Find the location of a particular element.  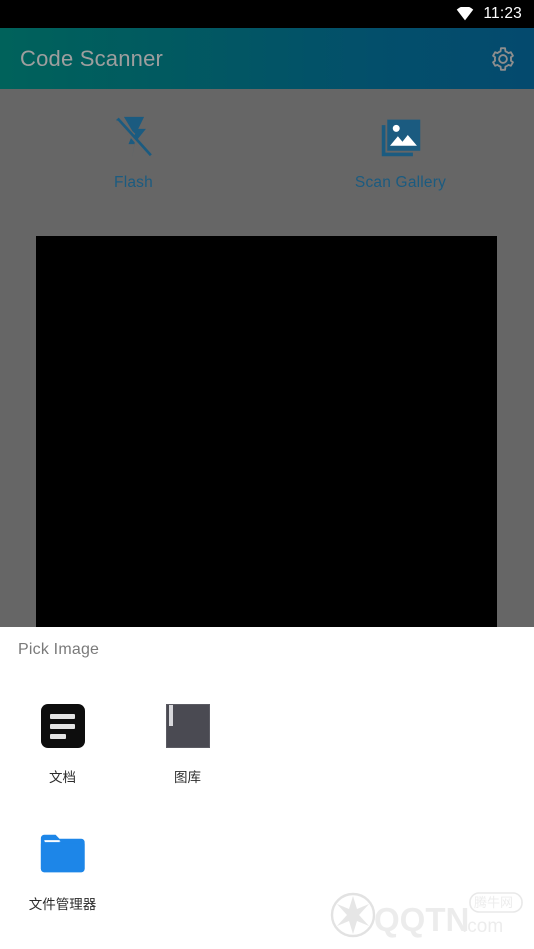

flash-label: Flash is located at coordinates (133, 182).